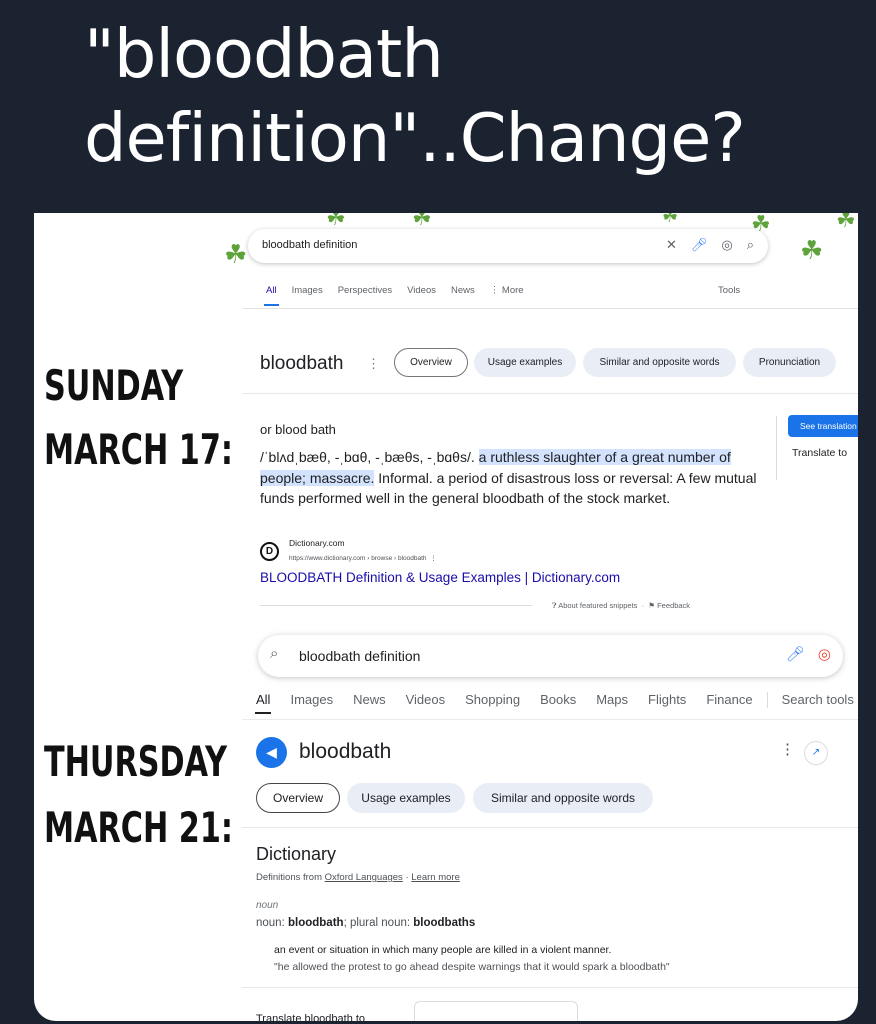  I want to click on translate-to-label: Translate to, so click(820, 453).